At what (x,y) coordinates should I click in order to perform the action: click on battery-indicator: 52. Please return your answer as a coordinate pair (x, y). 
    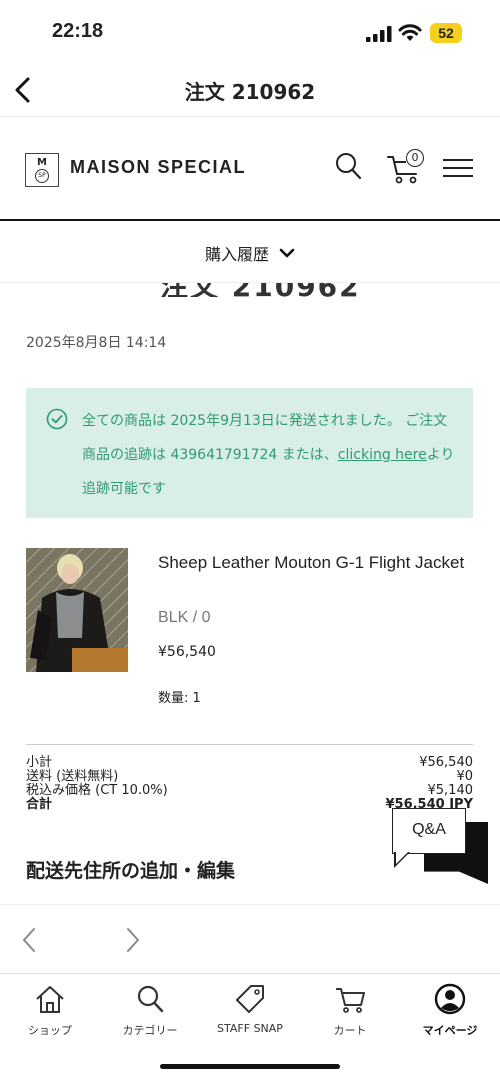
    Looking at the image, I should click on (446, 33).